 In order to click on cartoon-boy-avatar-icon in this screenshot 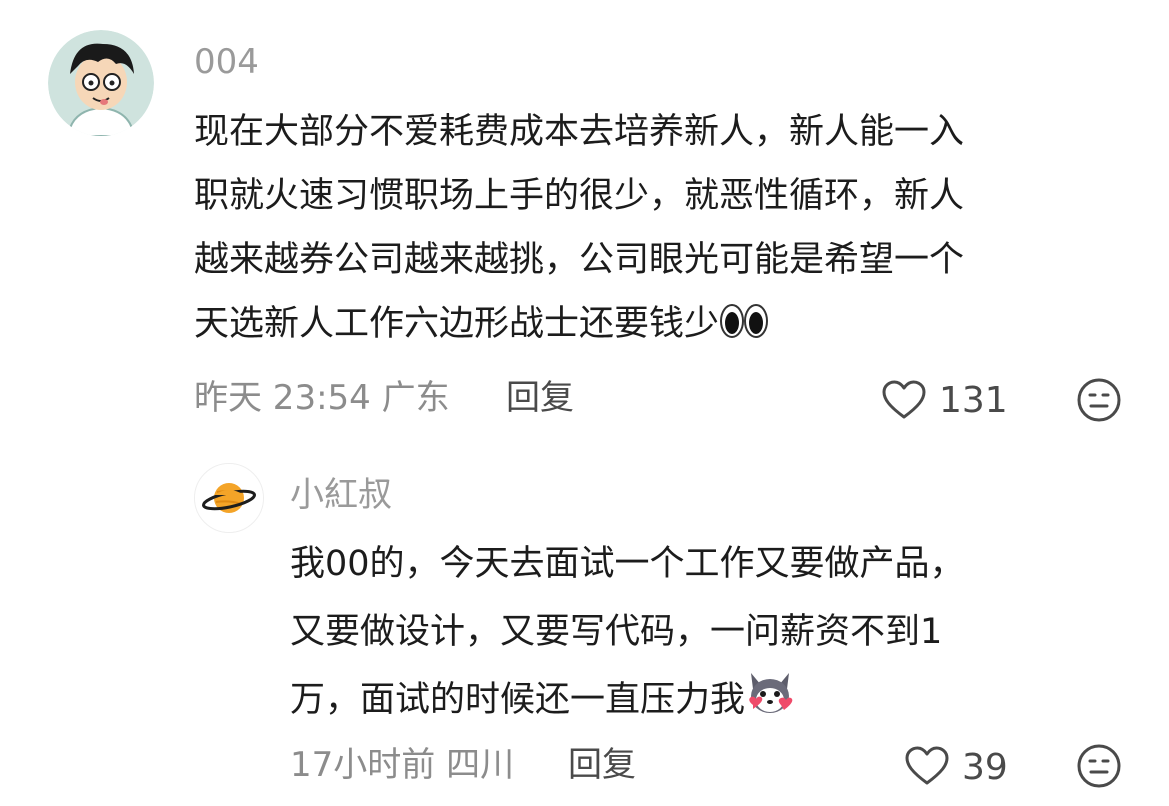, I will do `click(101, 83)`.